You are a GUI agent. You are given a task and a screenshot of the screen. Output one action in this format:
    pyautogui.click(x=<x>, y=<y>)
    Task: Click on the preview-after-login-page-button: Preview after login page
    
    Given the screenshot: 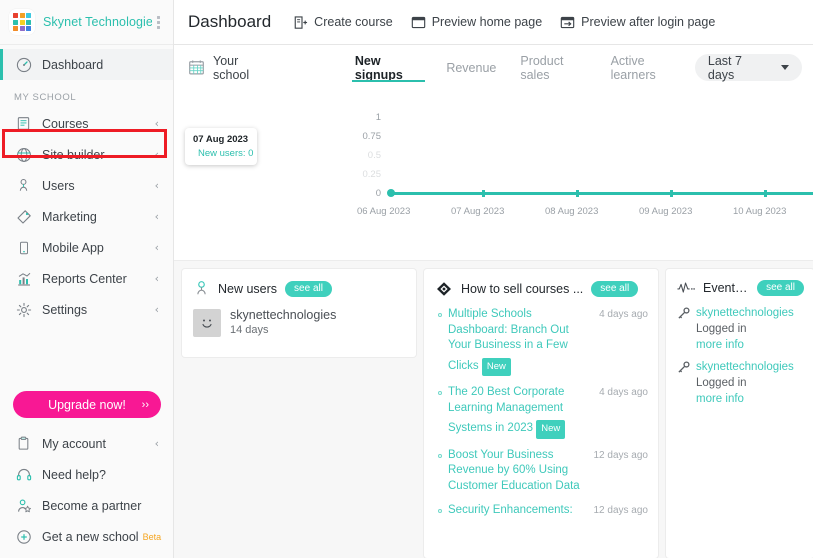 What is the action you would take?
    pyautogui.click(x=637, y=22)
    